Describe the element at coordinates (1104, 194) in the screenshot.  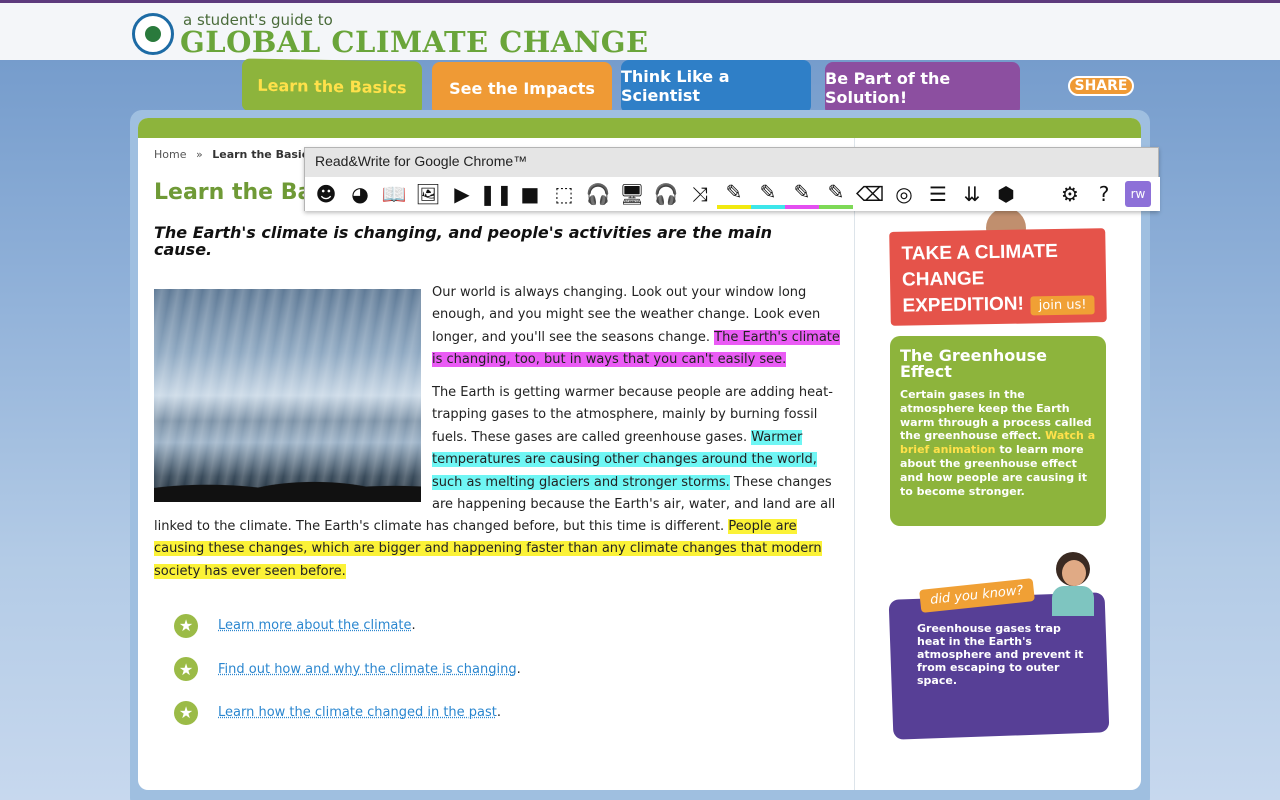
I see `help-icon: ?` at that location.